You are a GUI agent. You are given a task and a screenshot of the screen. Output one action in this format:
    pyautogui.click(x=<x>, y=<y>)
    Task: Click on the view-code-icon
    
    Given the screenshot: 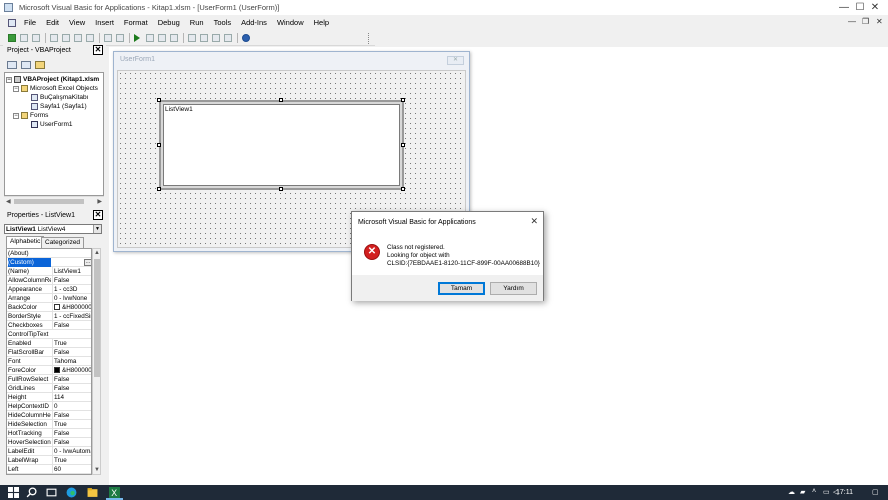 What is the action you would take?
    pyautogui.click(x=12, y=64)
    